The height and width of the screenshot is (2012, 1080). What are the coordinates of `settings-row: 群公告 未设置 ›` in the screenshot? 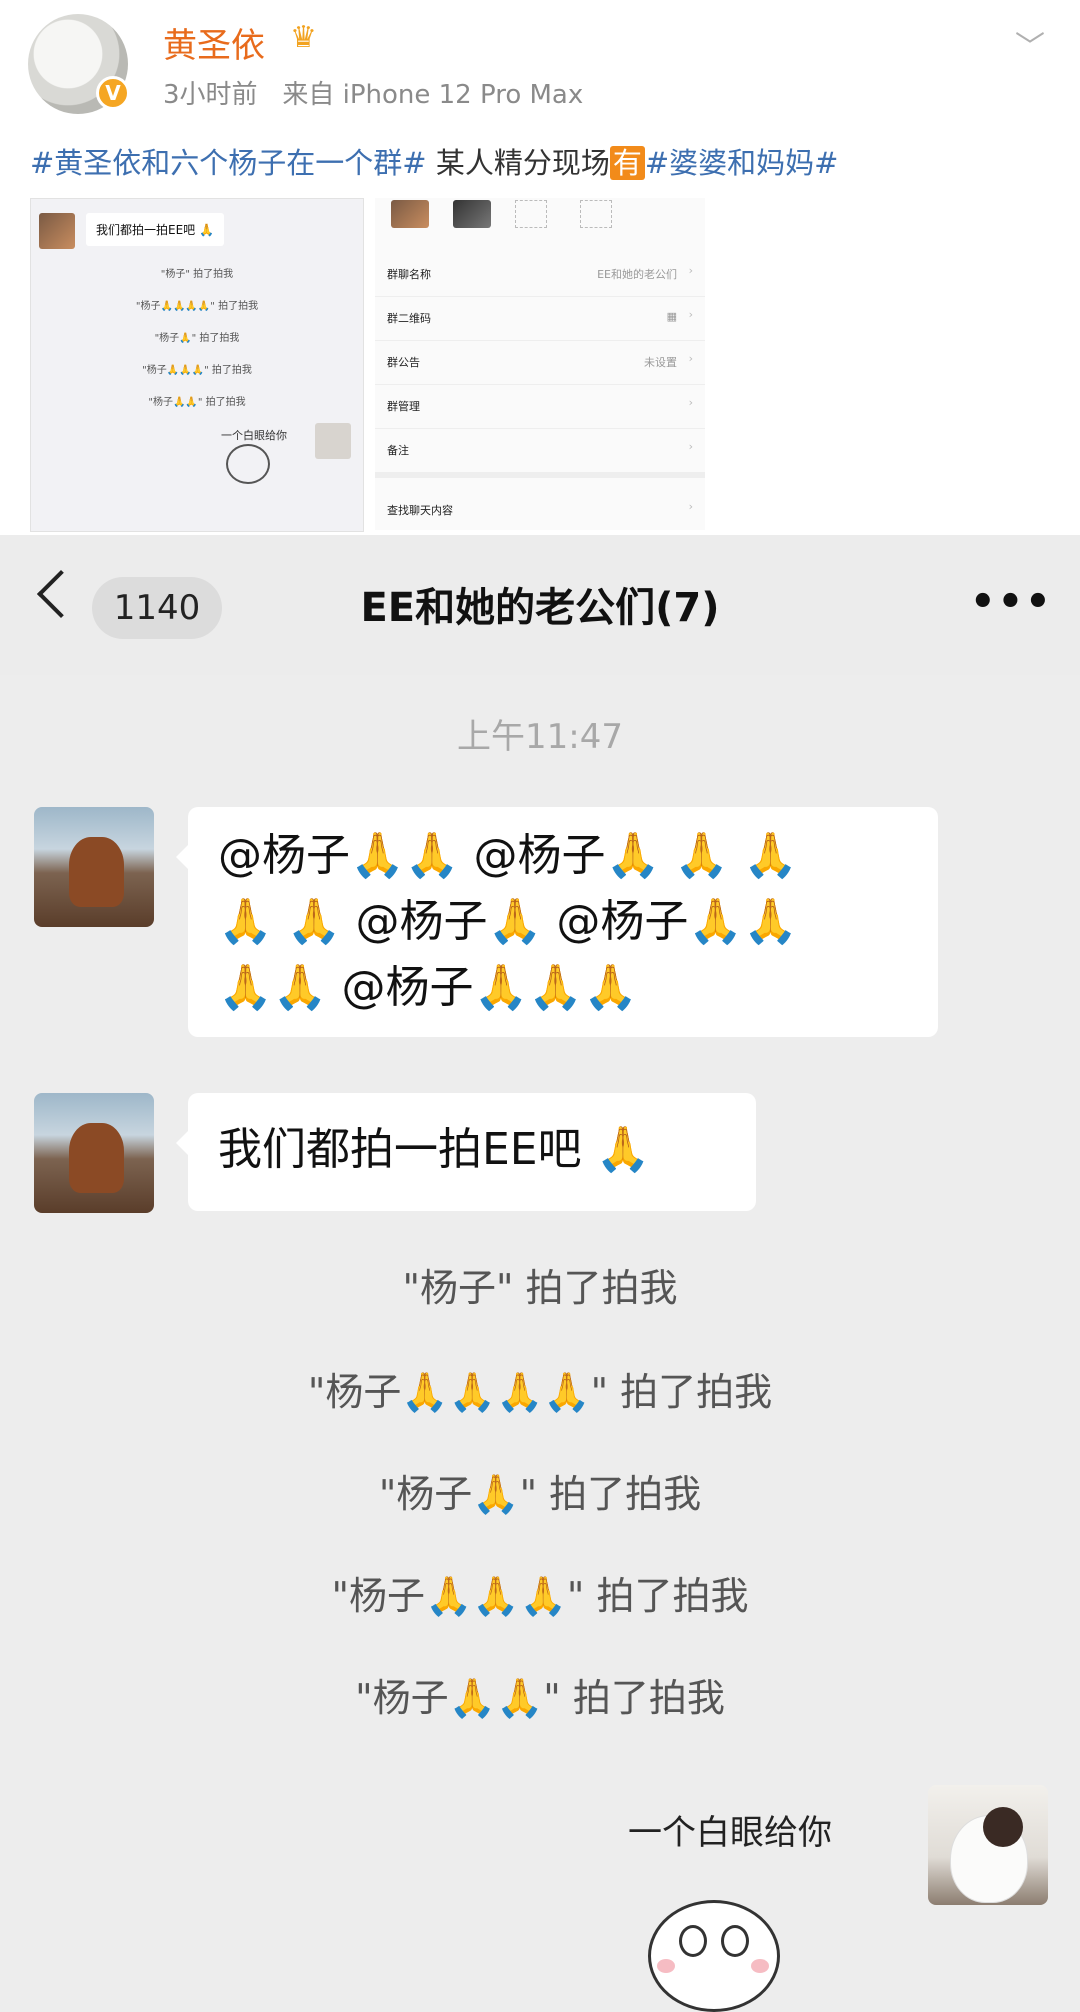 It's located at (540, 362).